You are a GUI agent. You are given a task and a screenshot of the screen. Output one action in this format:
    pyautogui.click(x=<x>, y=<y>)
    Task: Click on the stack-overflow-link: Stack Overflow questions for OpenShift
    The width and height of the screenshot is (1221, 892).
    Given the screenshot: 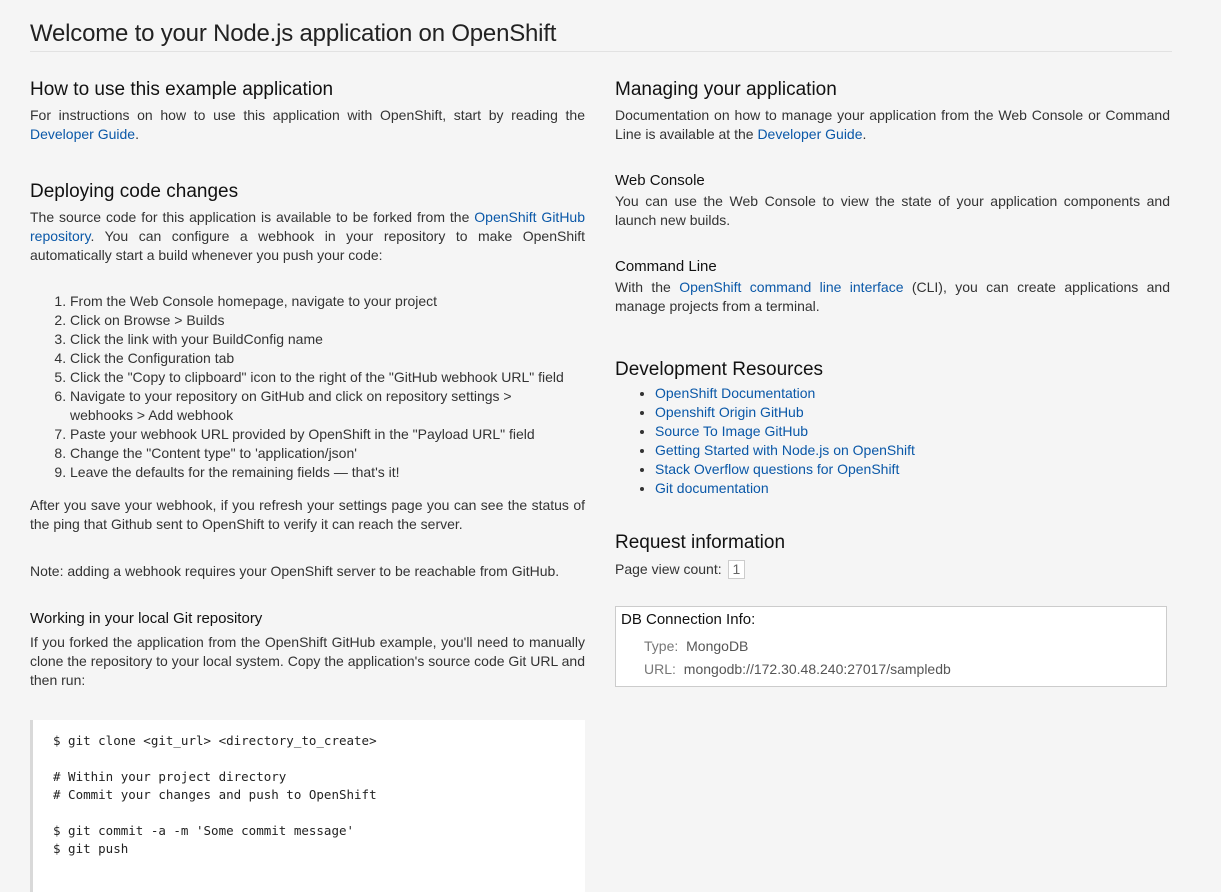 What is the action you would take?
    pyautogui.click(x=777, y=469)
    